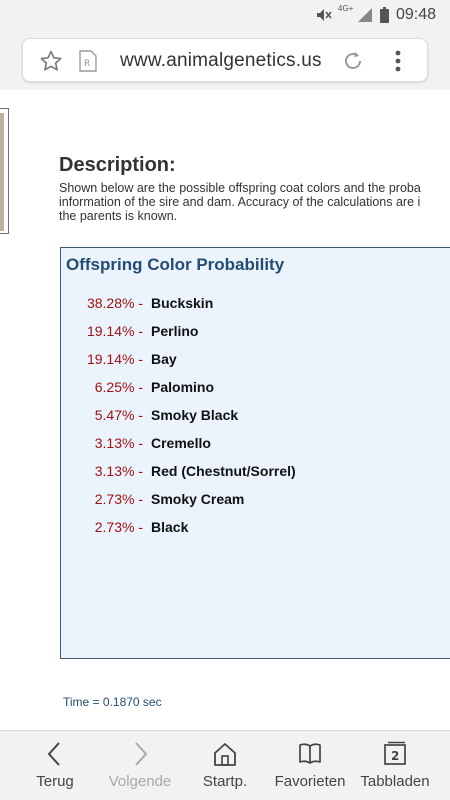  Describe the element at coordinates (310, 753) in the screenshot. I see `bookmarks-icon` at that location.